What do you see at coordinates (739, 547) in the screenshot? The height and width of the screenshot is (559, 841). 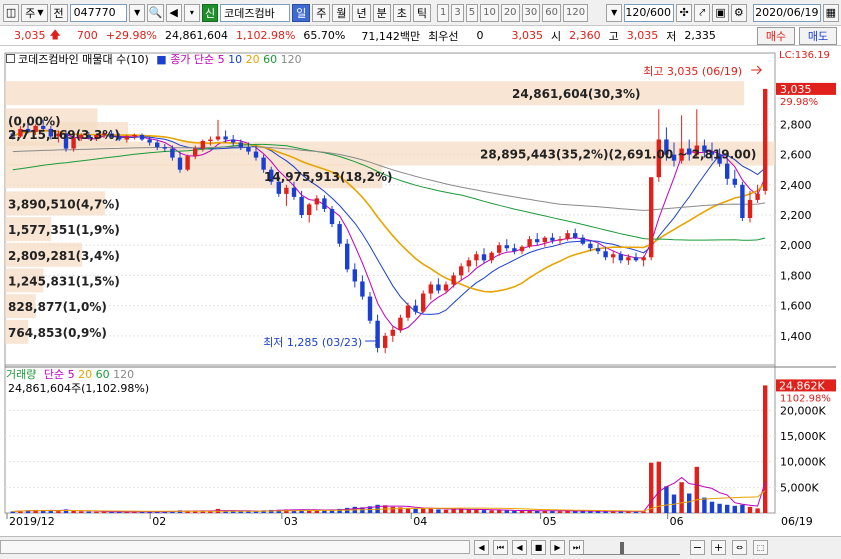 I see `fit-icon: ⇔` at bounding box center [739, 547].